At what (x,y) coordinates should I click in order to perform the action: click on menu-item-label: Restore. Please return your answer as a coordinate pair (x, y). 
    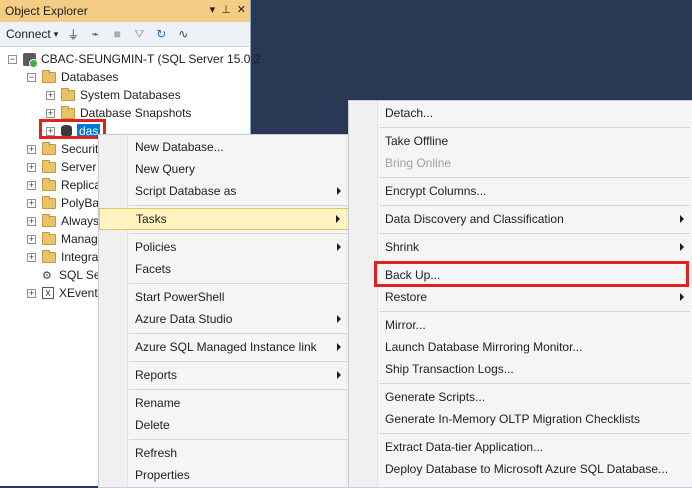
    Looking at the image, I should click on (406, 297).